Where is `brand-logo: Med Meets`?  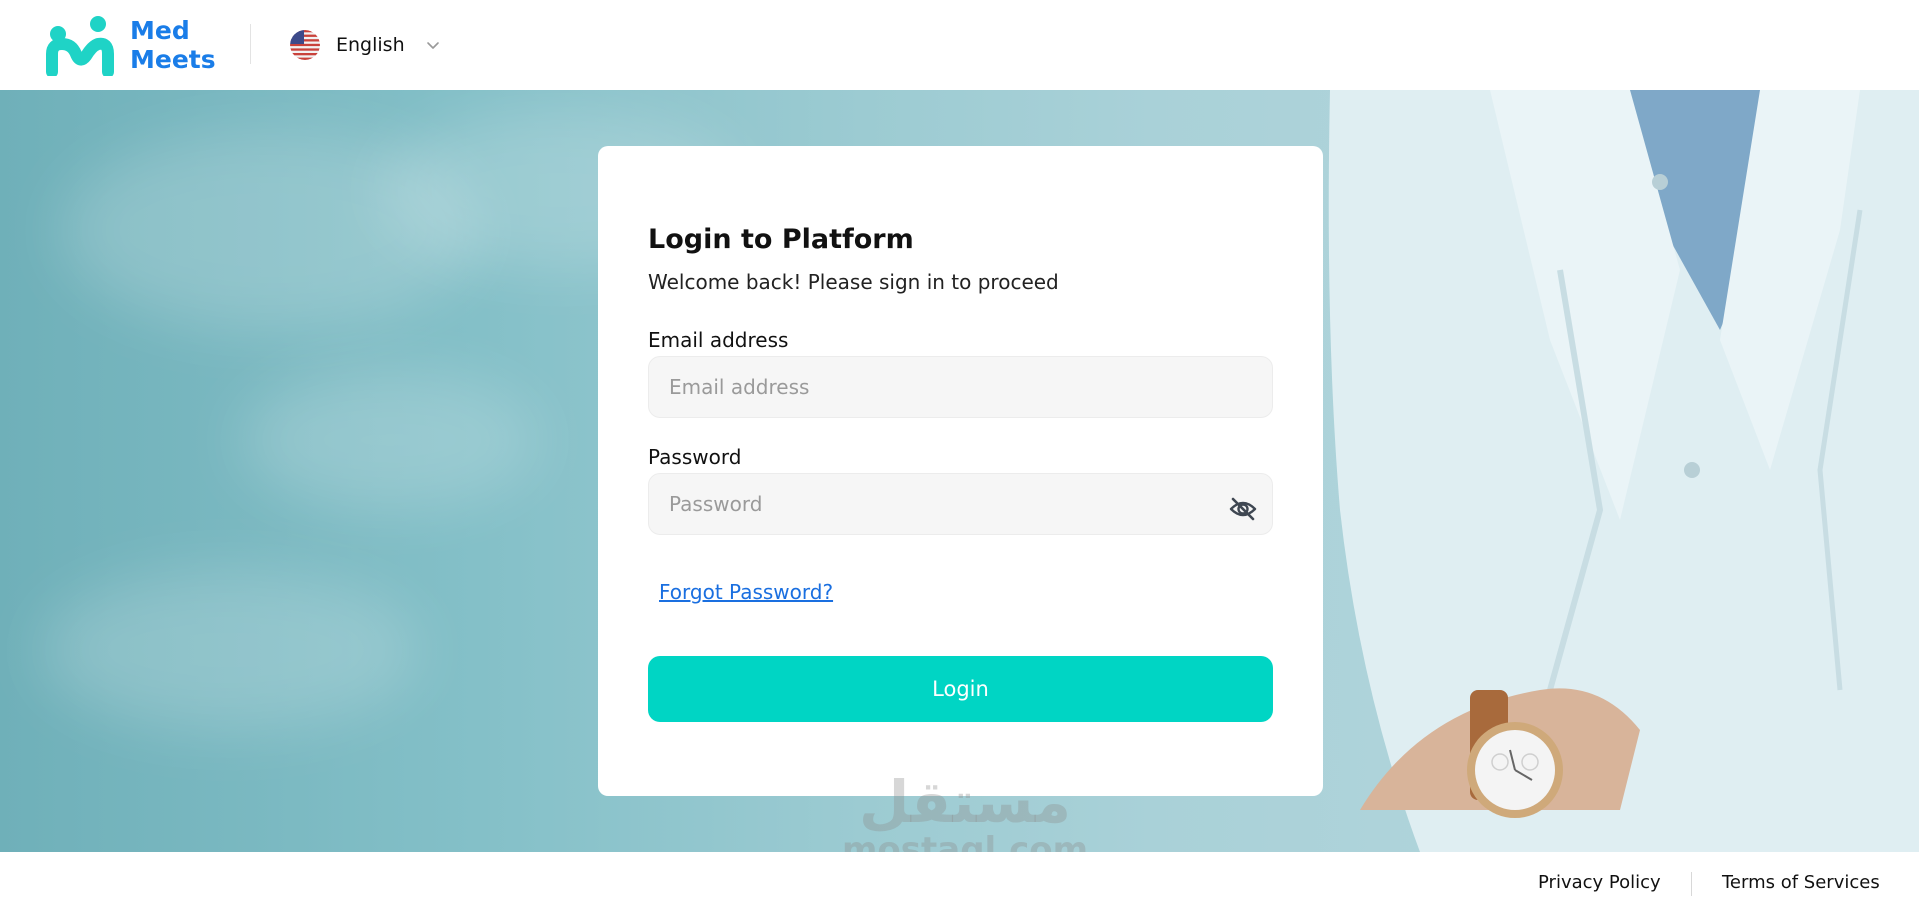
brand-logo: Med Meets is located at coordinates (131, 45).